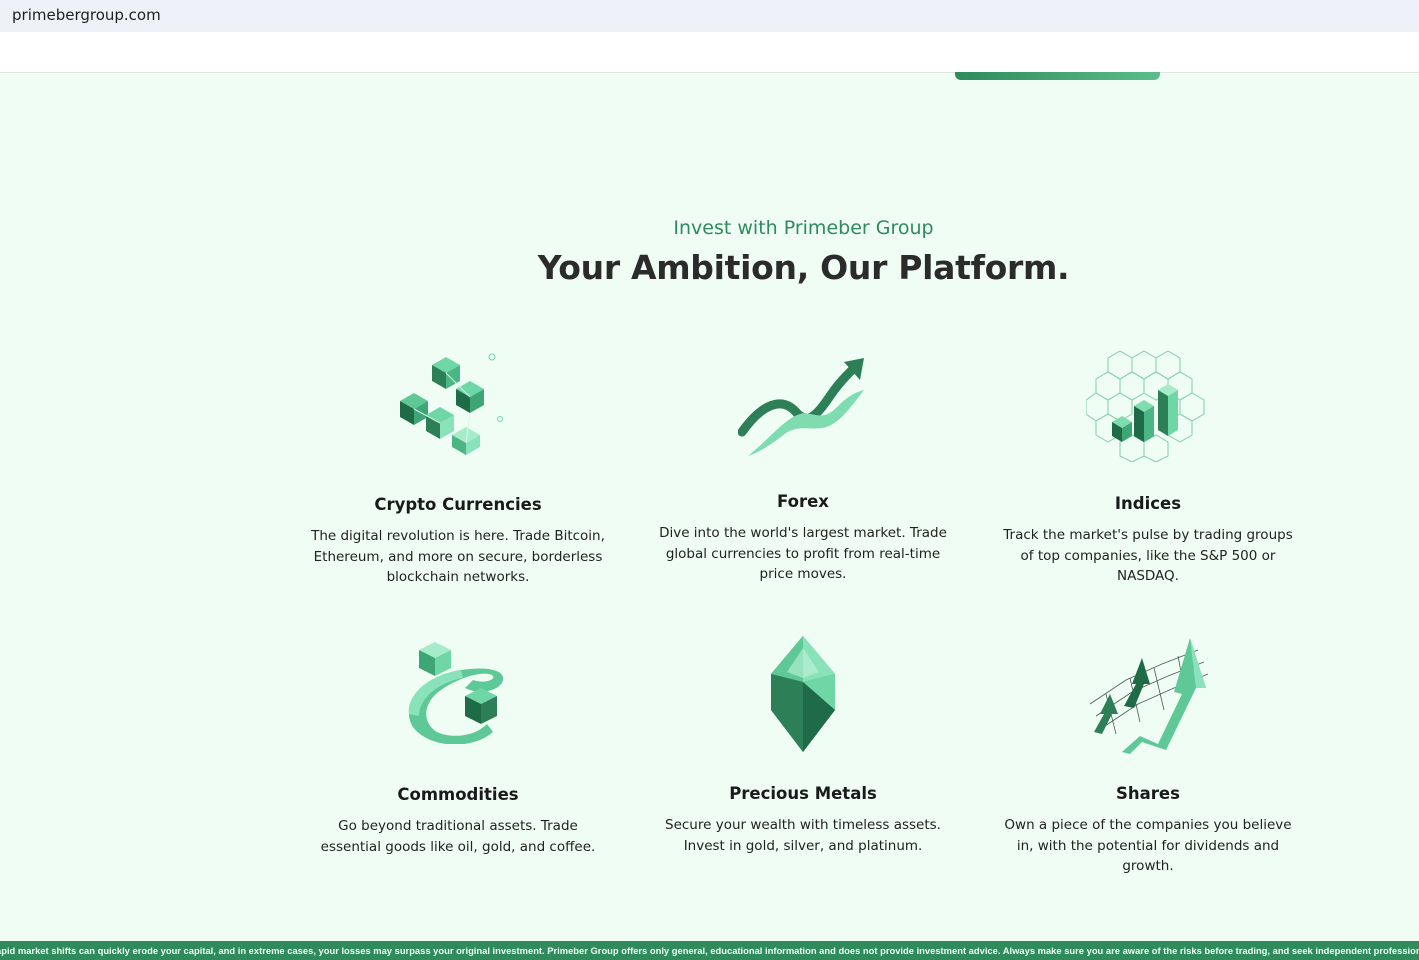 The height and width of the screenshot is (960, 1419). I want to click on gem-icon, so click(803, 694).